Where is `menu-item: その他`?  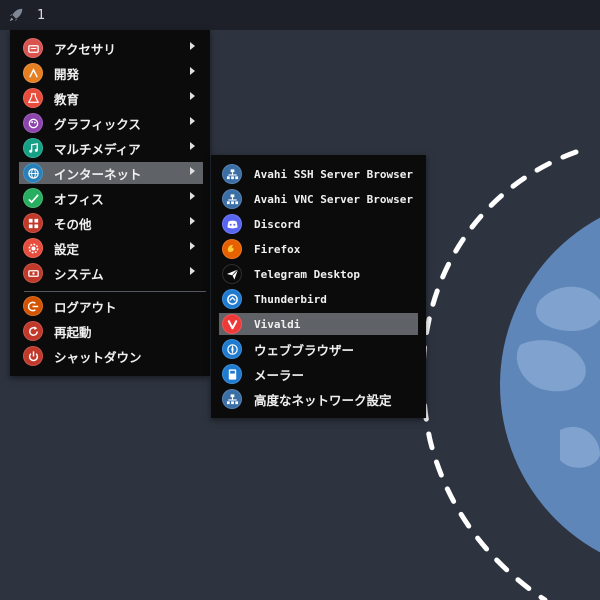
menu-item: その他 is located at coordinates (111, 223).